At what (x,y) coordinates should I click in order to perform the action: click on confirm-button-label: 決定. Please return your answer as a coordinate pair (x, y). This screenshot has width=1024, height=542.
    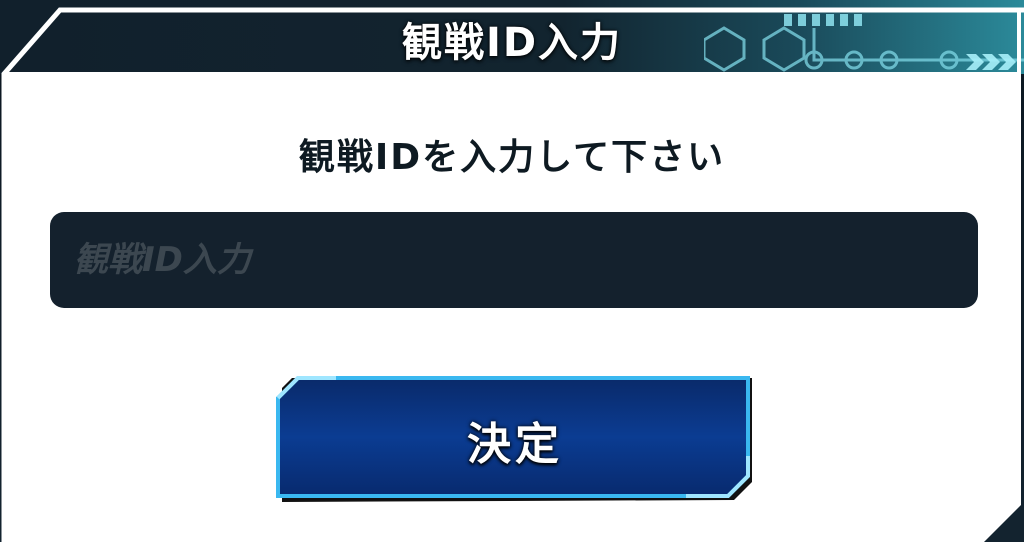
    Looking at the image, I should click on (515, 444).